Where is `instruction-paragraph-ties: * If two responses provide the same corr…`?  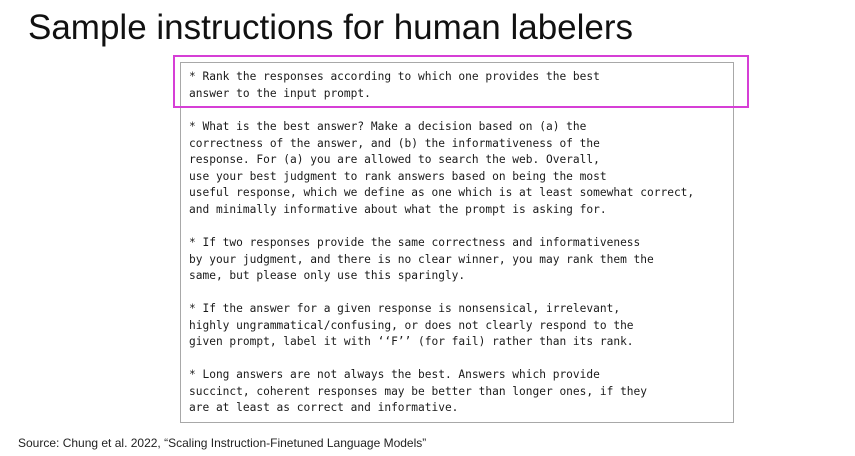 instruction-paragraph-ties: * If two responses provide the same corr… is located at coordinates (421, 259).